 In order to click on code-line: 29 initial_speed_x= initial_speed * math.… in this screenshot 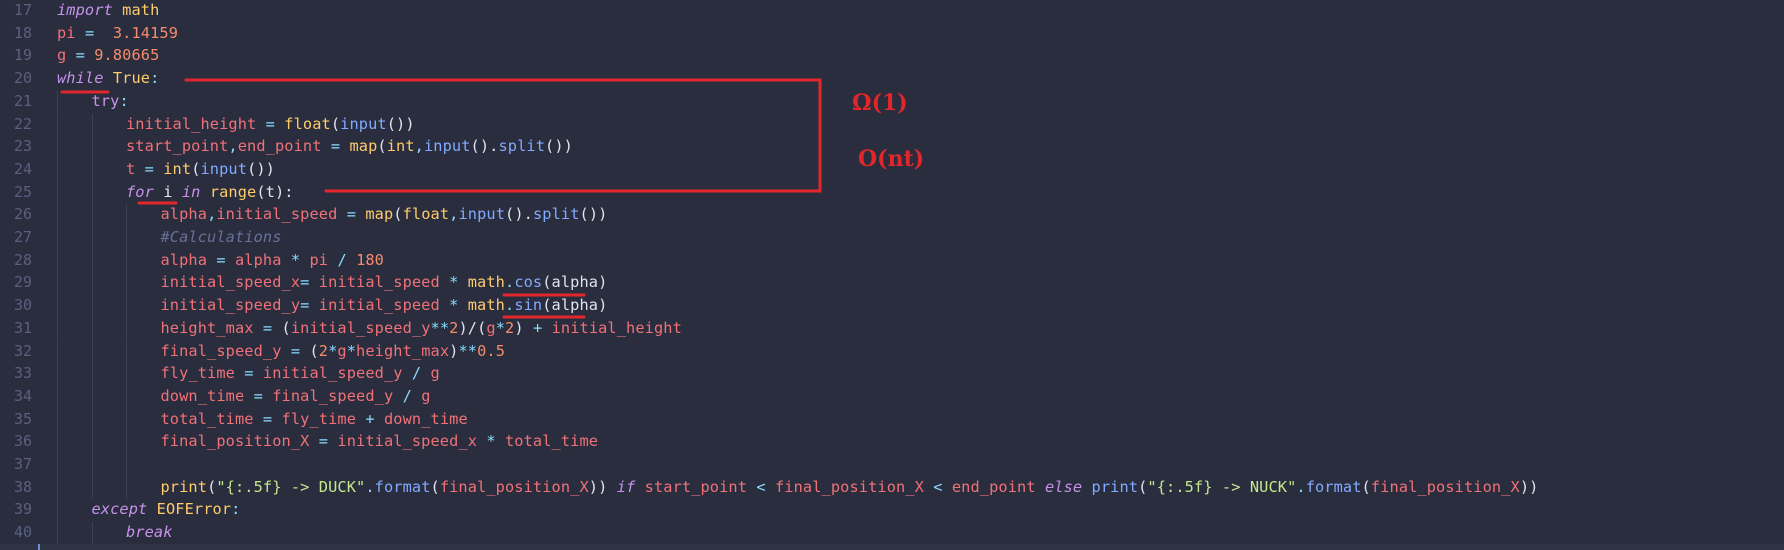, I will do `click(892, 284)`.